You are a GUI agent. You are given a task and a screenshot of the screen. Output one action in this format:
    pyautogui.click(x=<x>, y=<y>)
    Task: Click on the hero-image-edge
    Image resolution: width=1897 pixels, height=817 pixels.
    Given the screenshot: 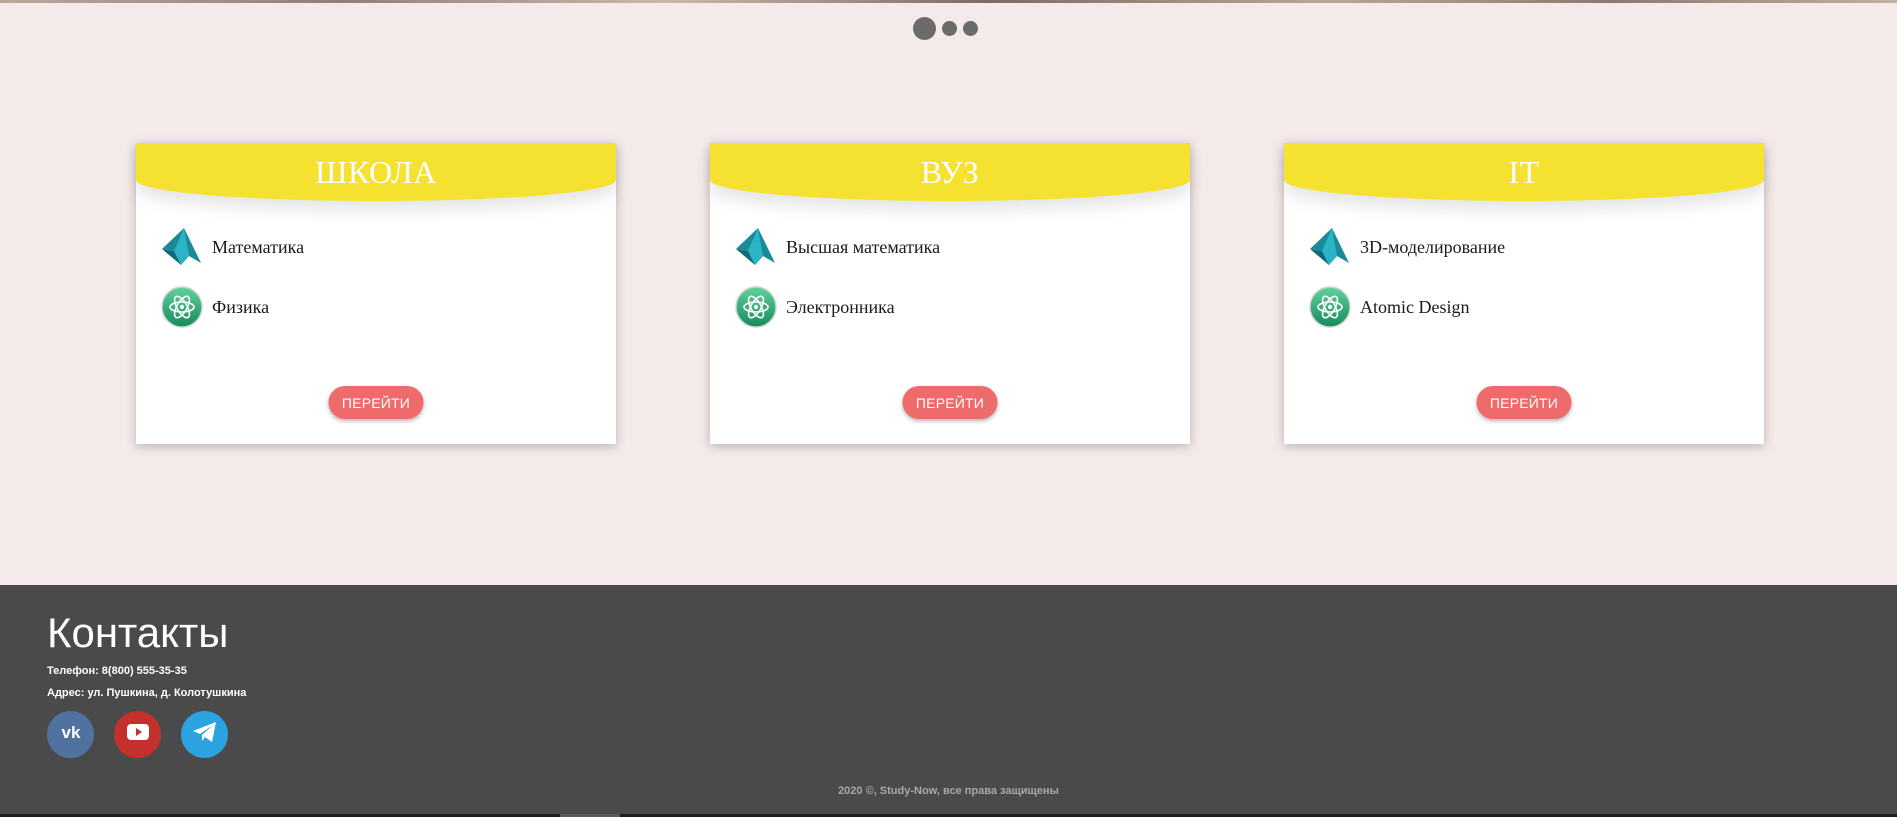 What is the action you would take?
    pyautogui.click(x=948, y=1)
    